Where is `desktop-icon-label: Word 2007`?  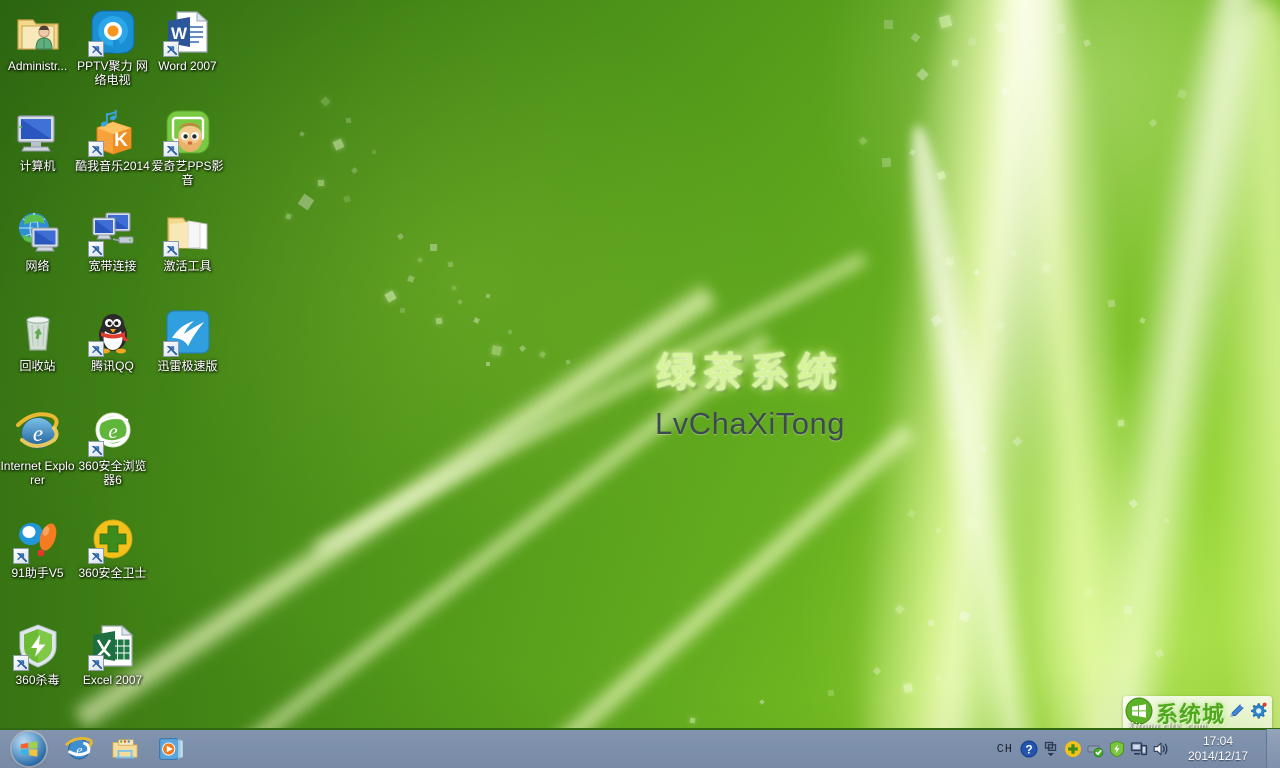
desktop-icon-label: Word 2007 is located at coordinates (187, 66).